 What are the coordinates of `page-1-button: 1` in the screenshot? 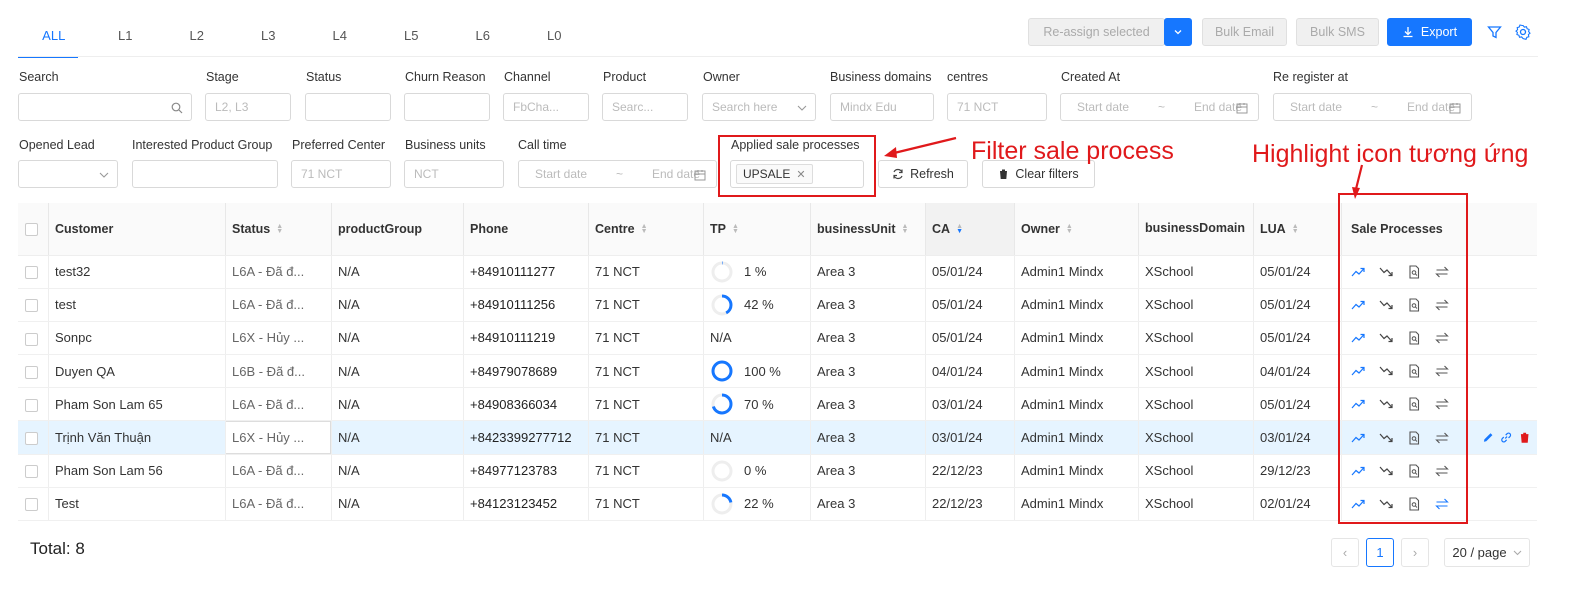 It's located at (1380, 552).